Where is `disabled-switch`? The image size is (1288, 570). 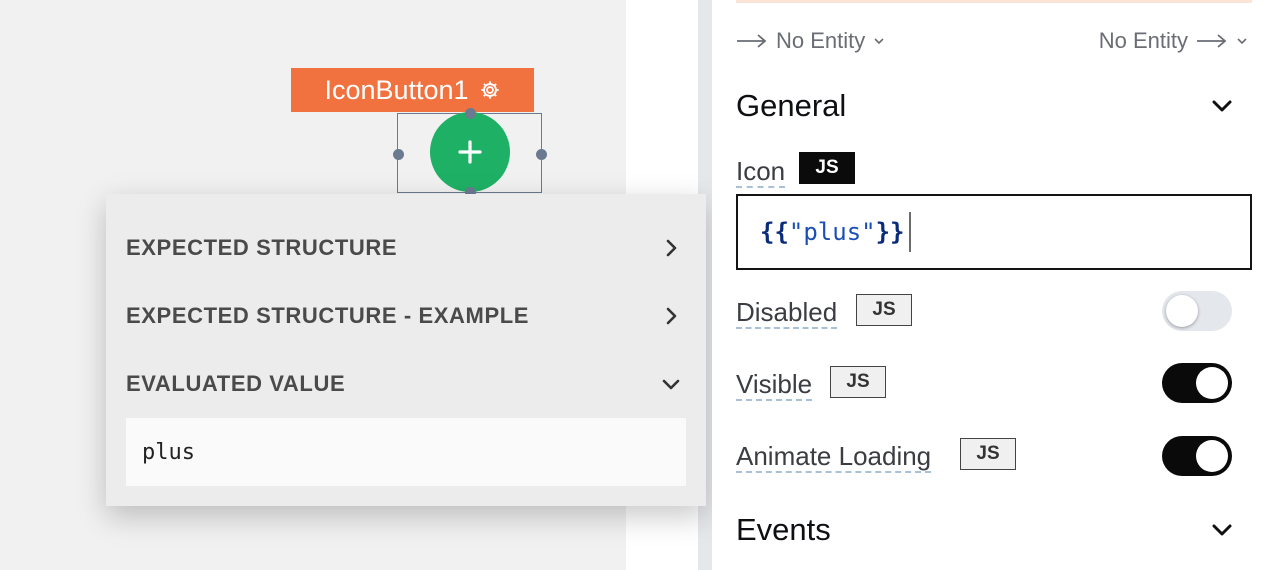 disabled-switch is located at coordinates (1197, 311).